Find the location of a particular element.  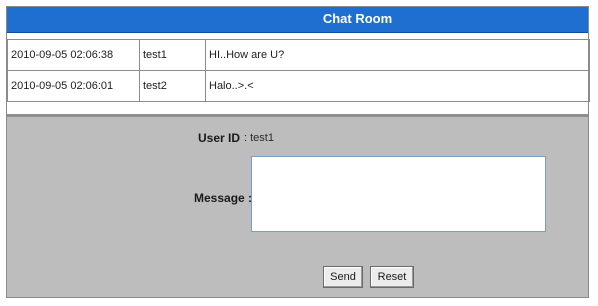

message-user: test1 is located at coordinates (172, 55).